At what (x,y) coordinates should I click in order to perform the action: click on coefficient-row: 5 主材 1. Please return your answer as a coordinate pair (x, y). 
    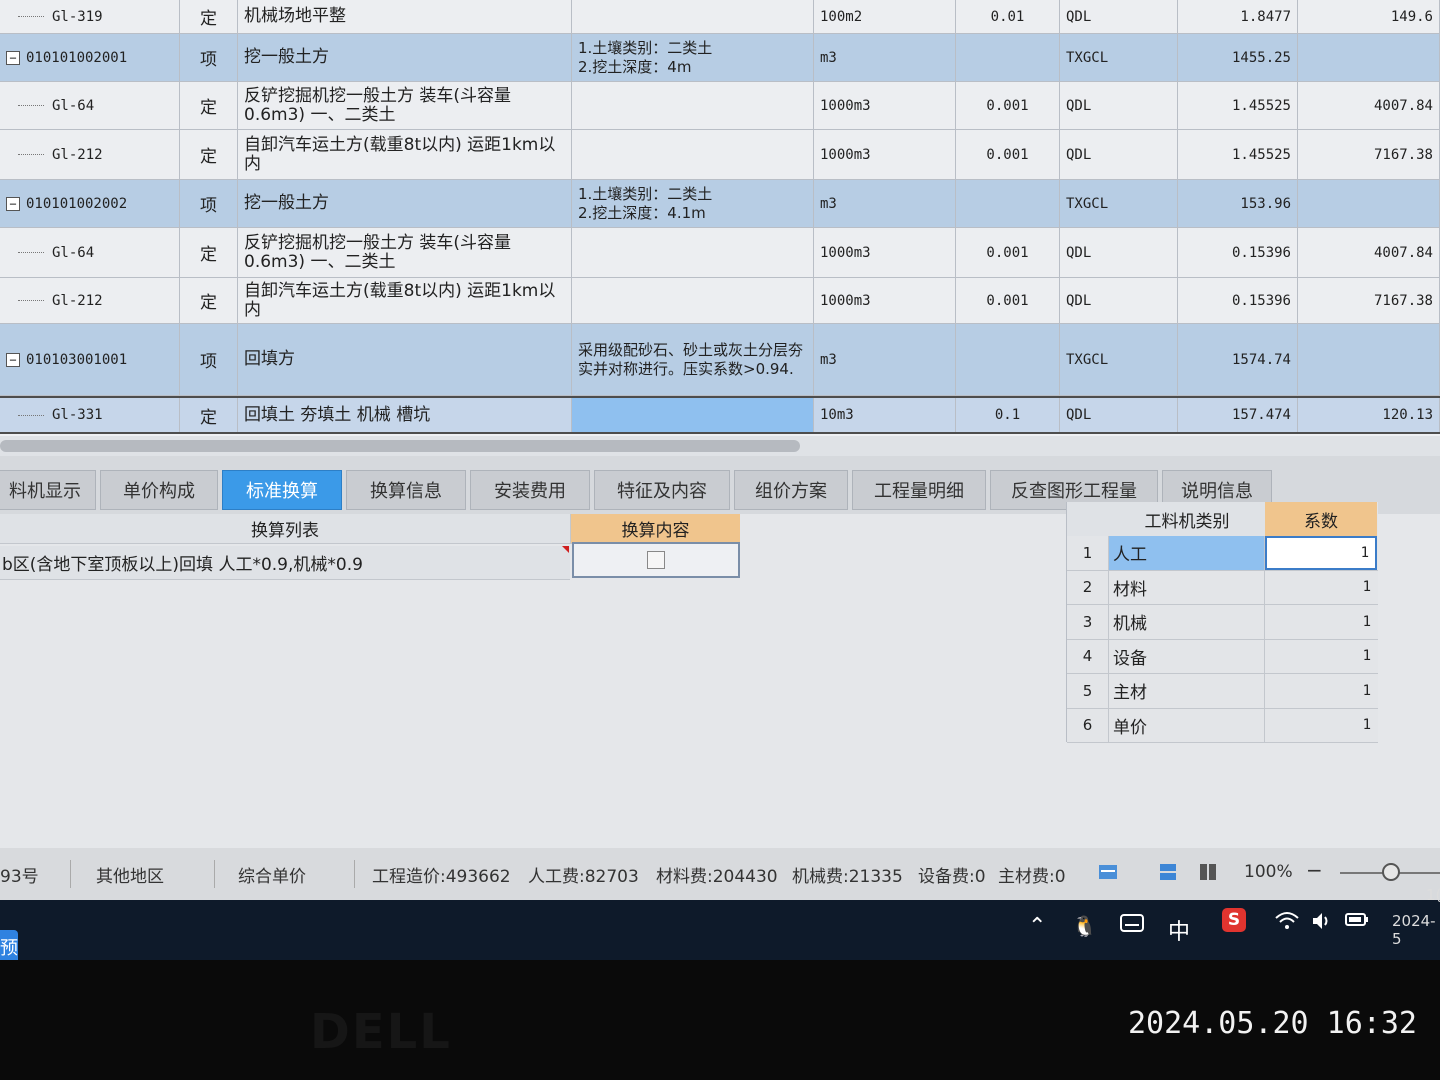
    Looking at the image, I should click on (1222, 691).